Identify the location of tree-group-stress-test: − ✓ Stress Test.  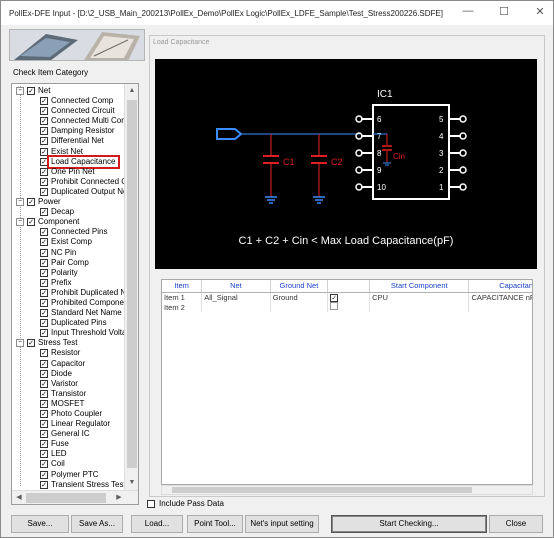
(68, 343).